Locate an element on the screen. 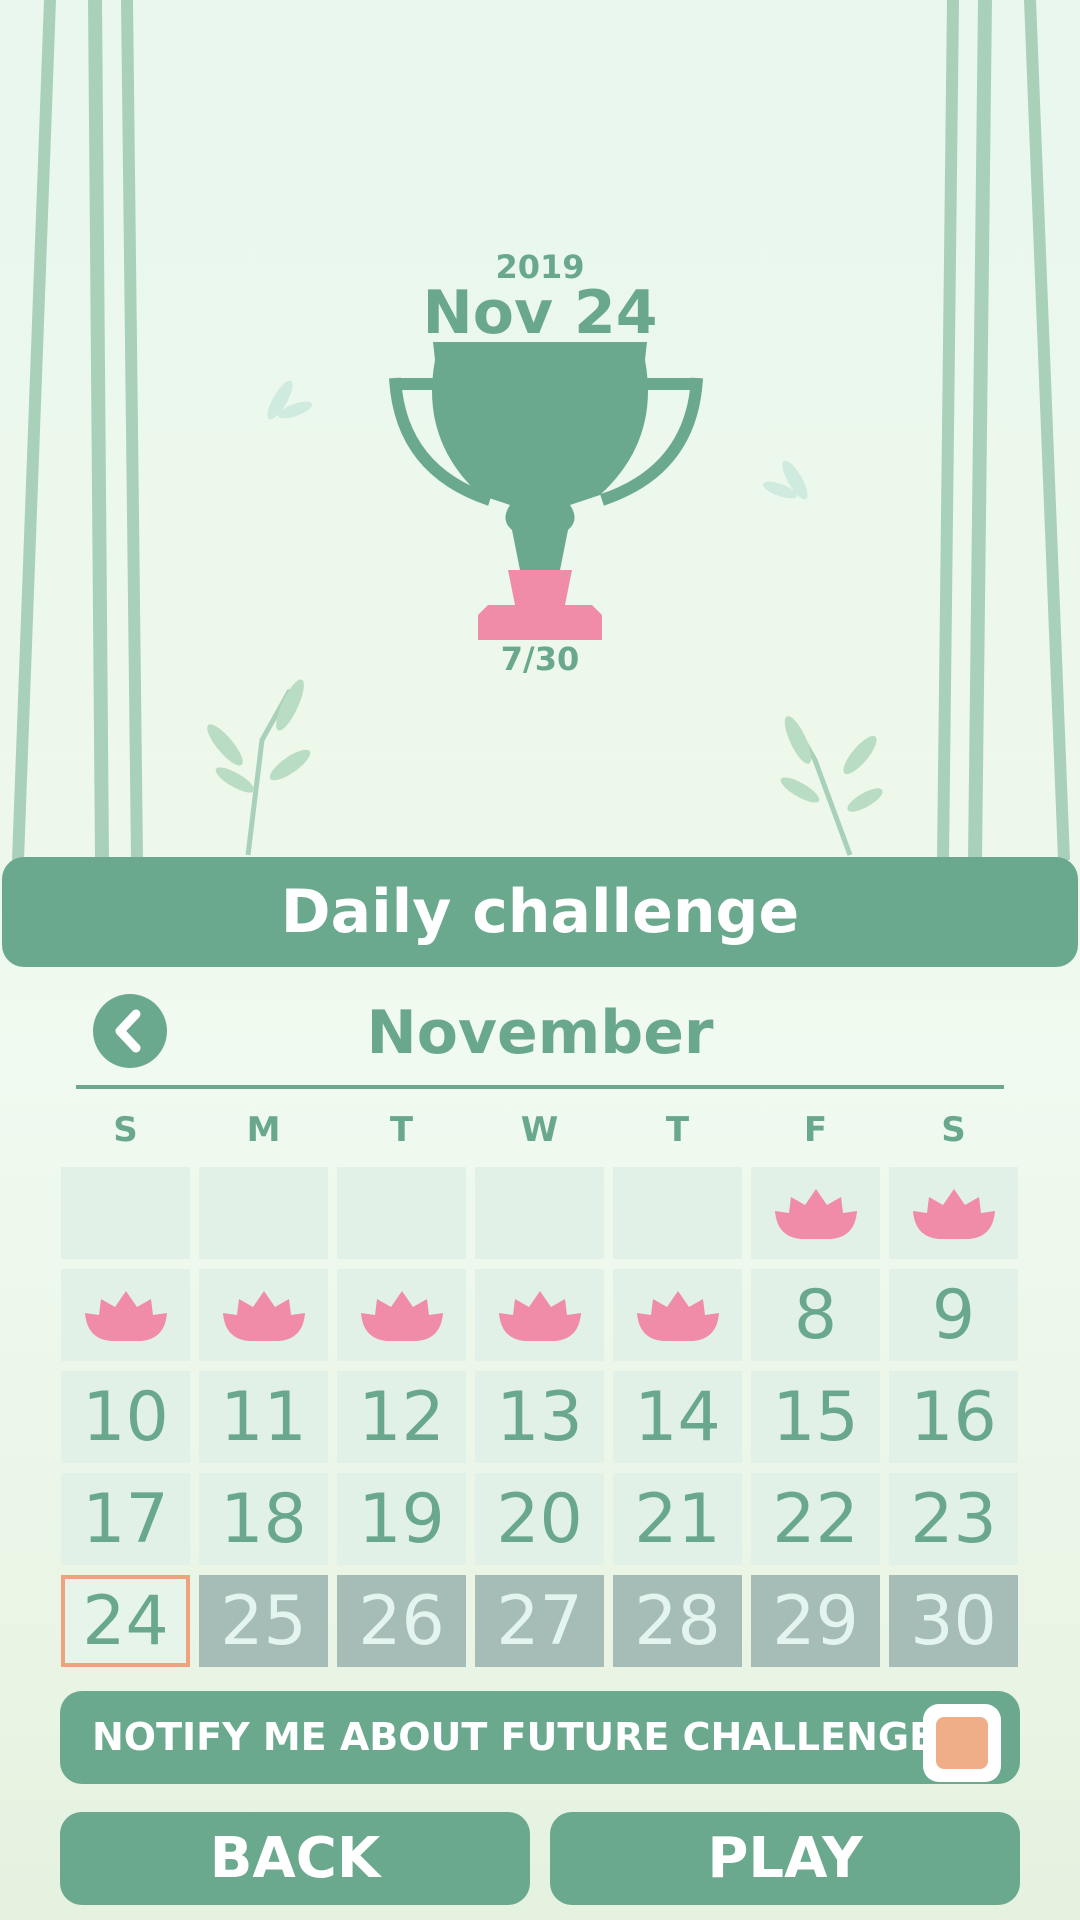 This screenshot has width=1080, height=1920. day-cell-27: 27 is located at coordinates (539, 1621).